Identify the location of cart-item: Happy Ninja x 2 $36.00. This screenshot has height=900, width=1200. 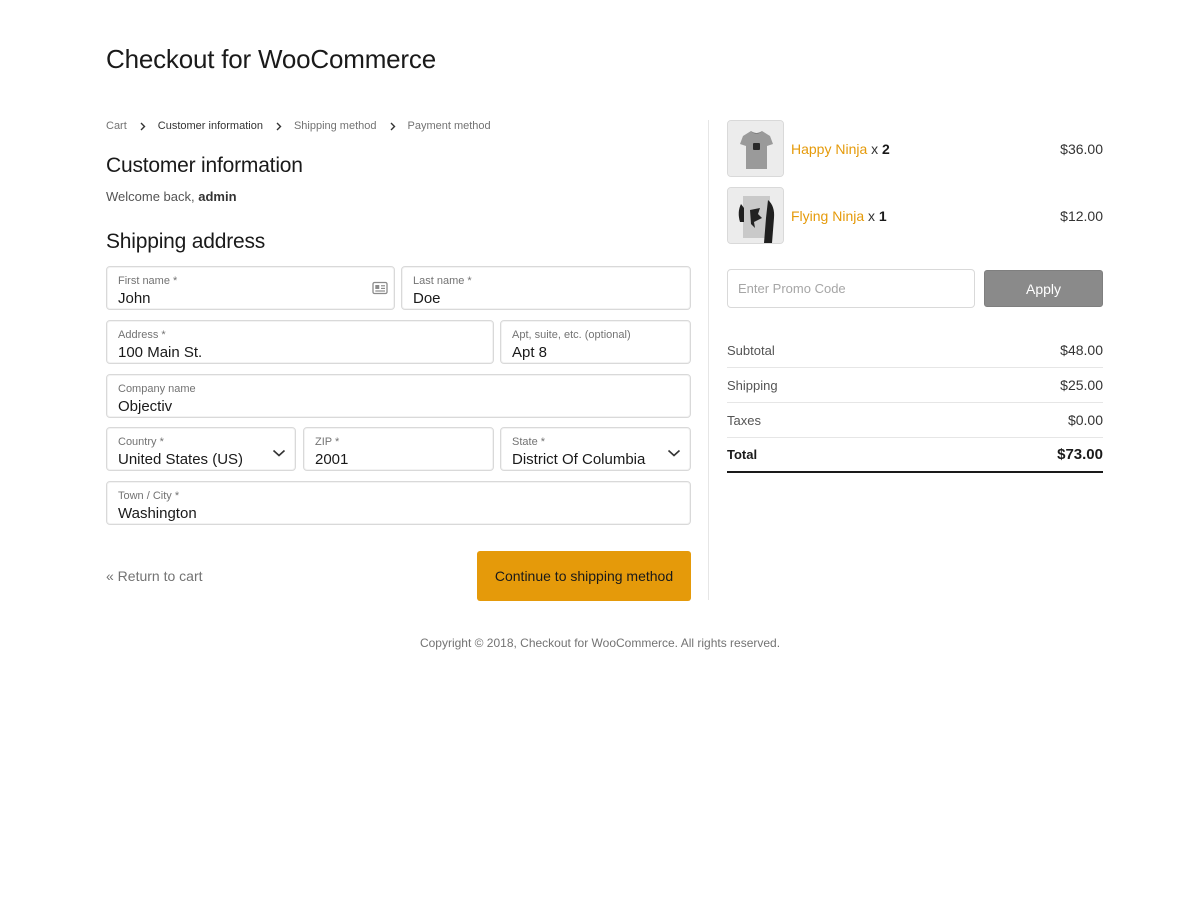
(915, 149).